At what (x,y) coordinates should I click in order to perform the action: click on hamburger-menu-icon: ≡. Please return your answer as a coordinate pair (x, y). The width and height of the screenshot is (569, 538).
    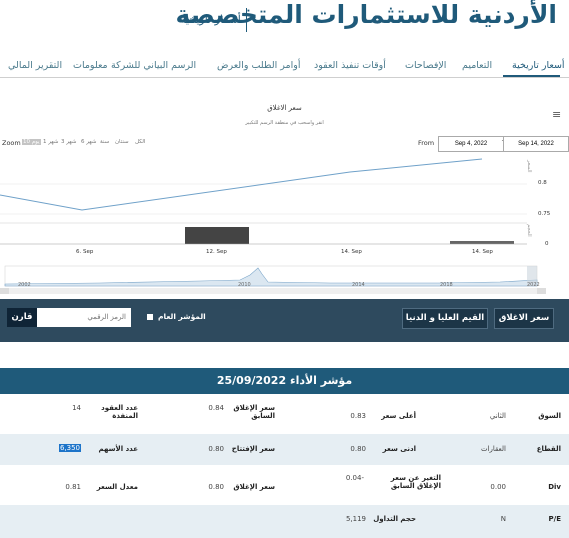
    Looking at the image, I should click on (556, 114).